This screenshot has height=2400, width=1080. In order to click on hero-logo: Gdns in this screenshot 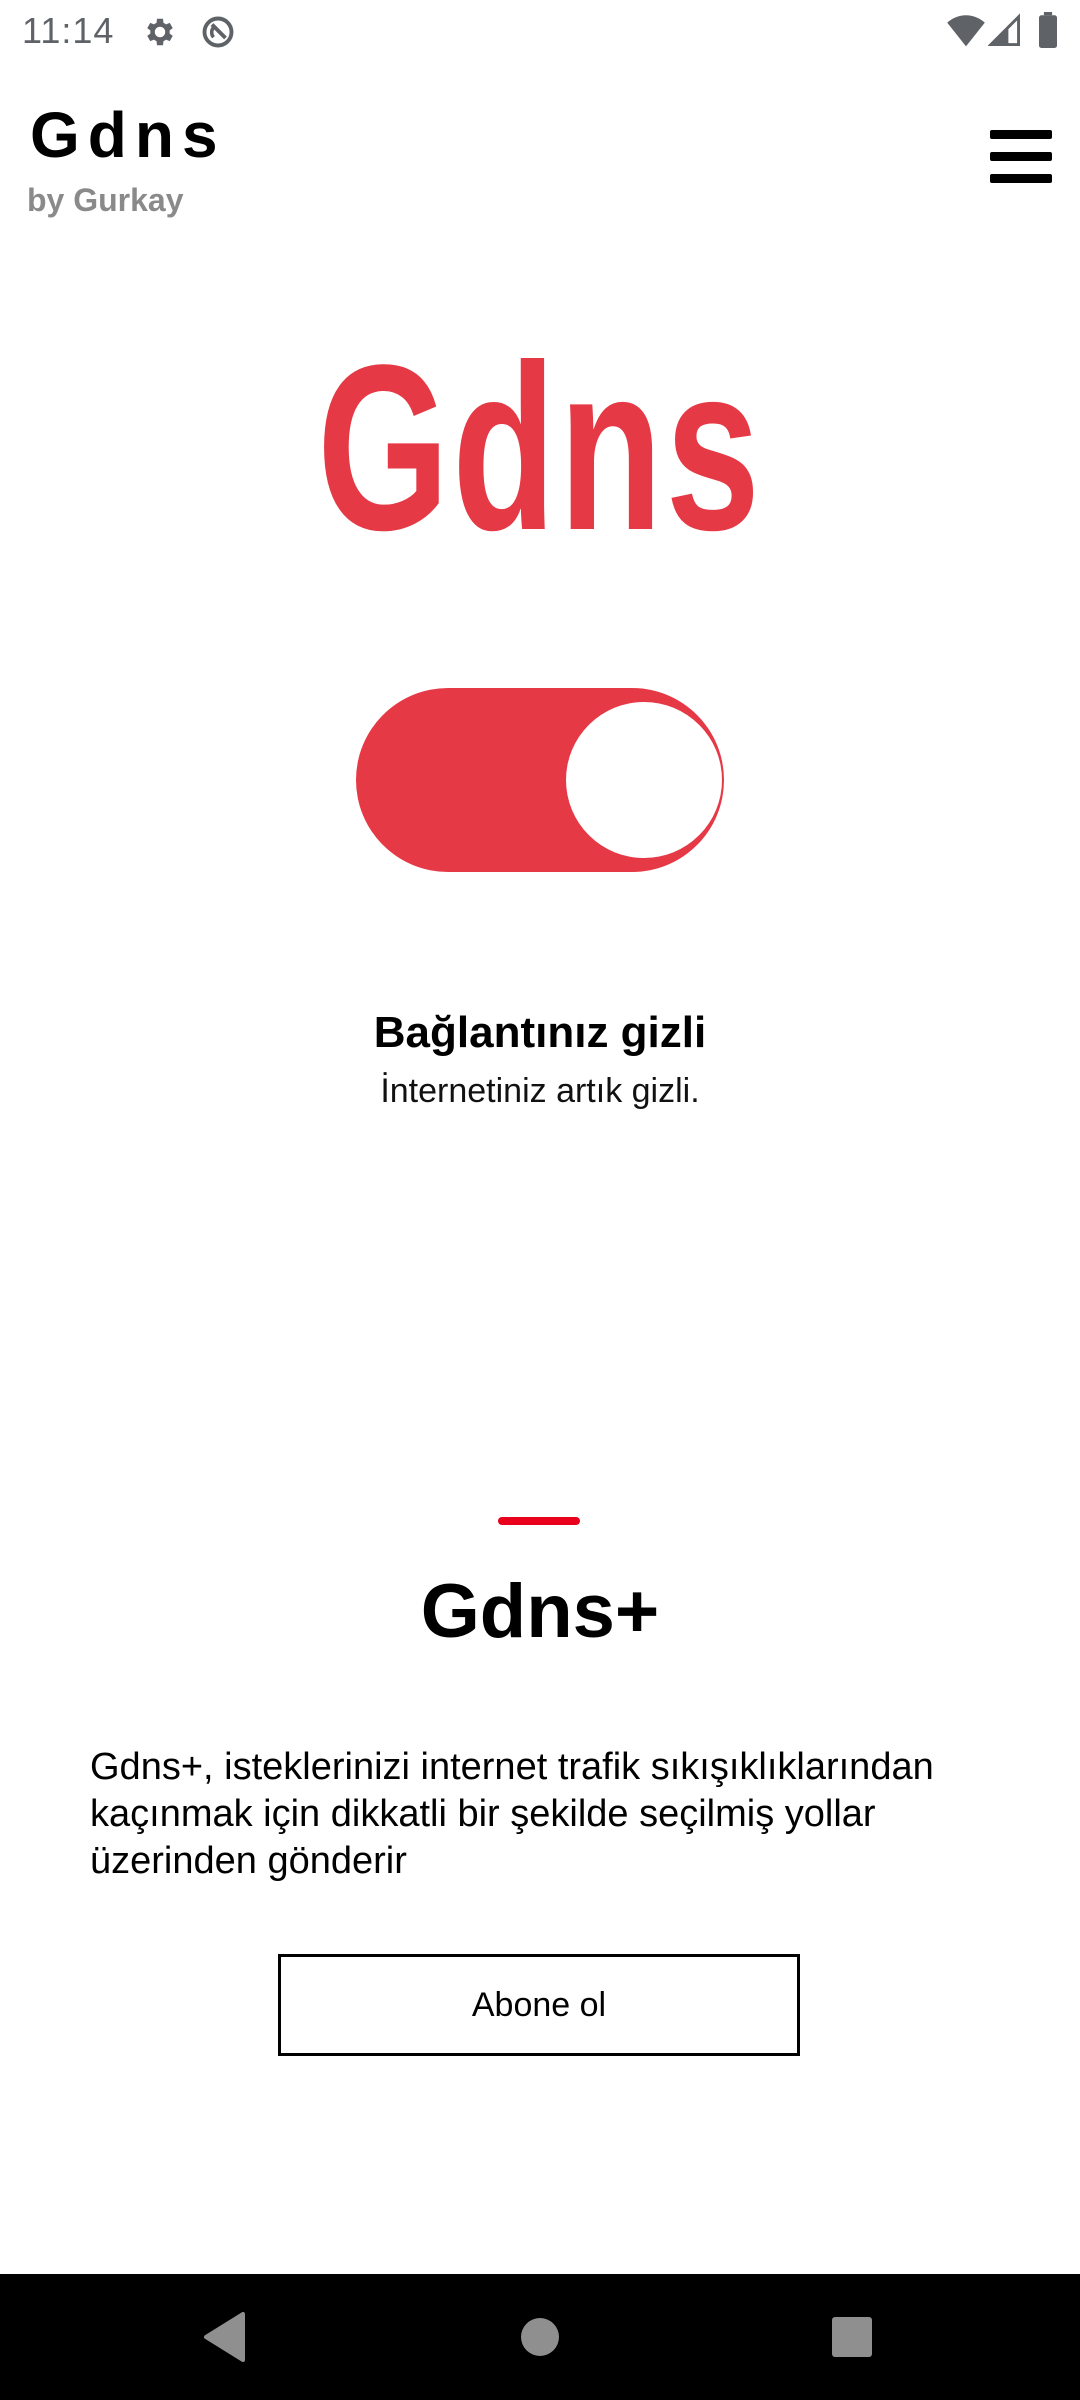, I will do `click(540, 448)`.